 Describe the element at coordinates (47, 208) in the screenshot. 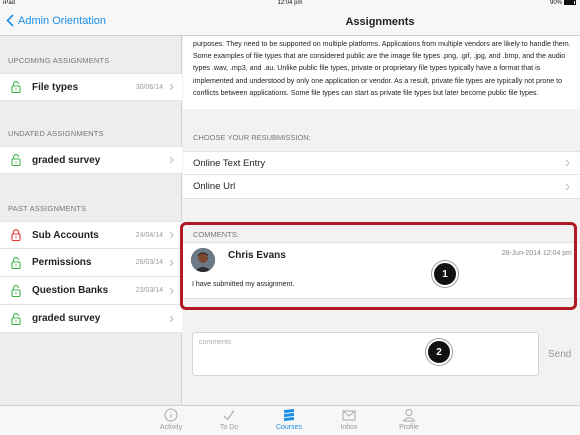

I see `past-header: PAST ASSIGNMENTS` at that location.